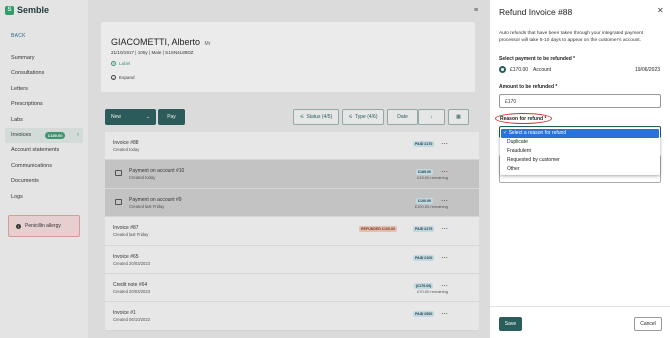  I want to click on reason-option-fraudulent: Fraudulent, so click(580, 151).